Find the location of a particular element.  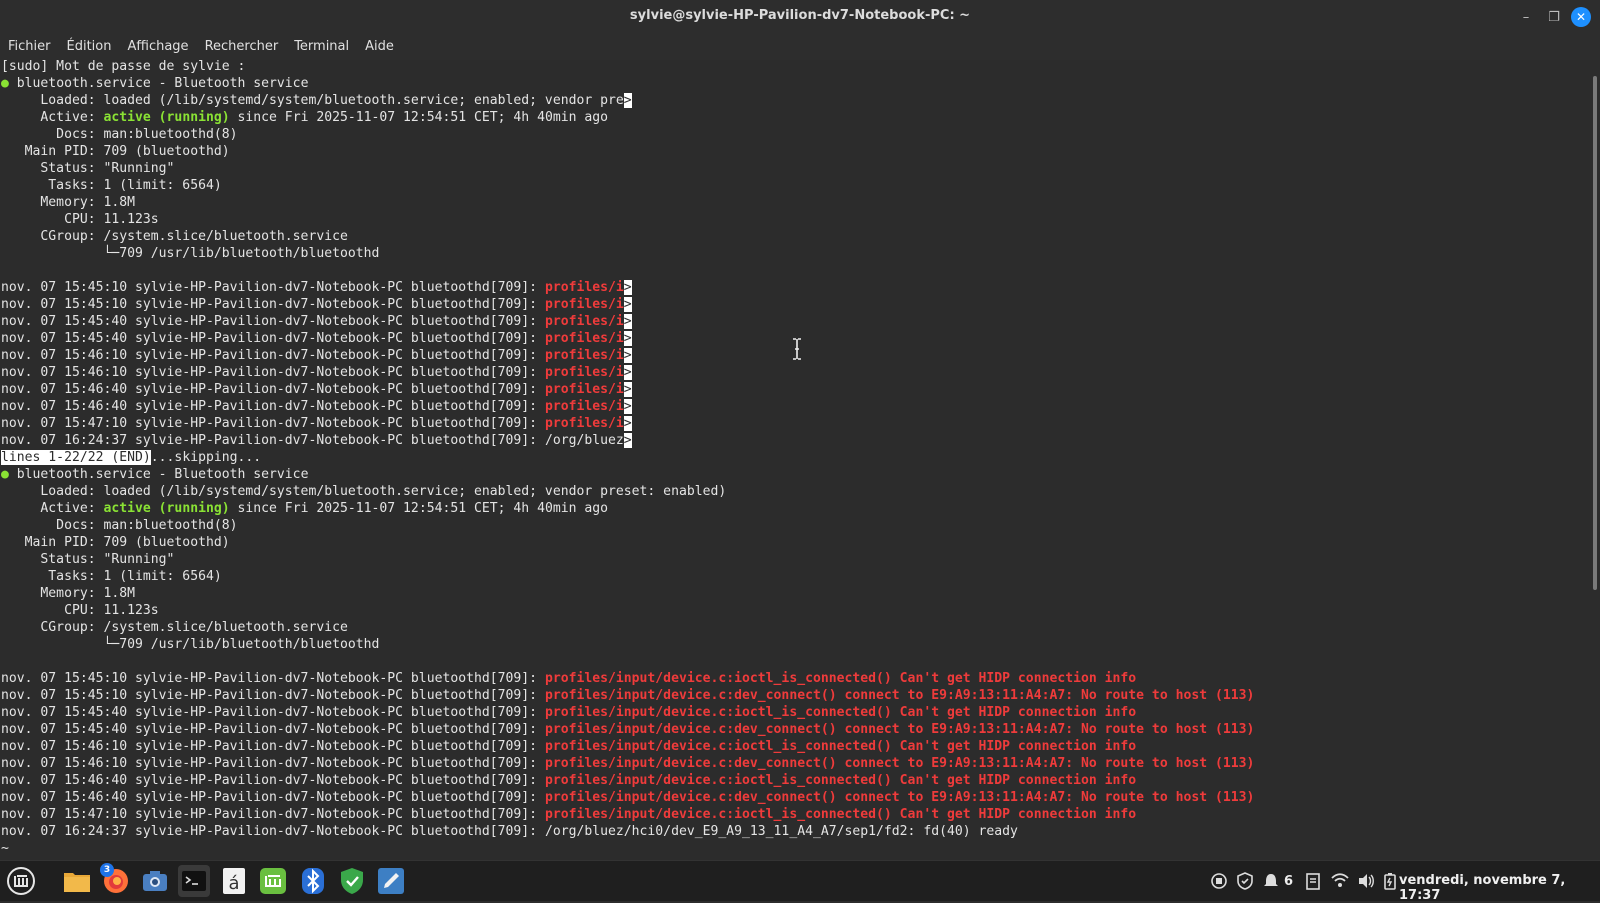

scrollbar-thumb is located at coordinates (1595, 333).